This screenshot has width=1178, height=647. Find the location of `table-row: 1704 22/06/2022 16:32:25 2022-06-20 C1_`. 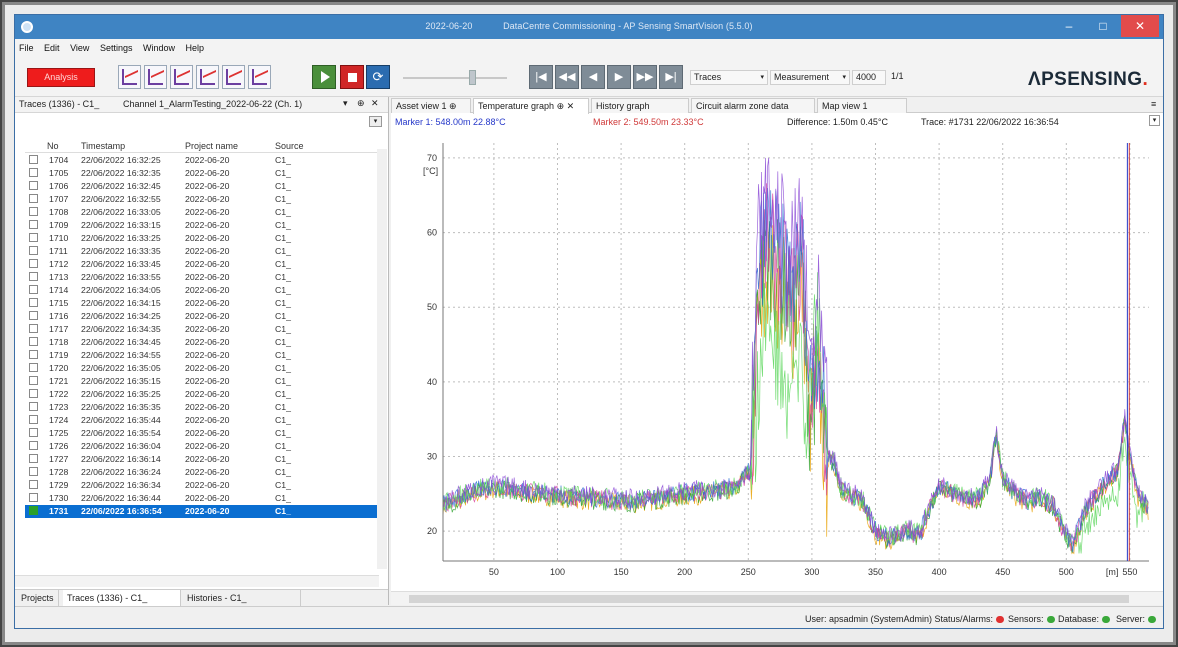

table-row: 1704 22/06/2022 16:32:25 2022-06-20 C1_ is located at coordinates (203, 160).